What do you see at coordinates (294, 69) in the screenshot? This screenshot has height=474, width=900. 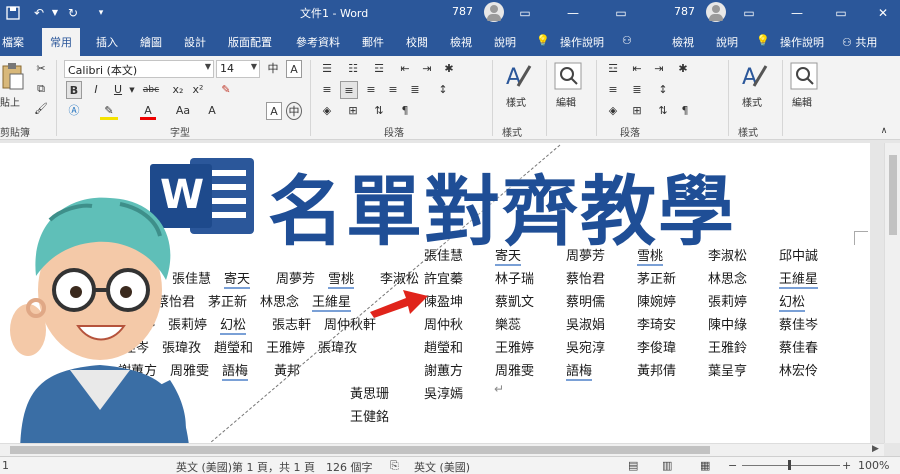 I see `character-border-icon: A` at bounding box center [294, 69].